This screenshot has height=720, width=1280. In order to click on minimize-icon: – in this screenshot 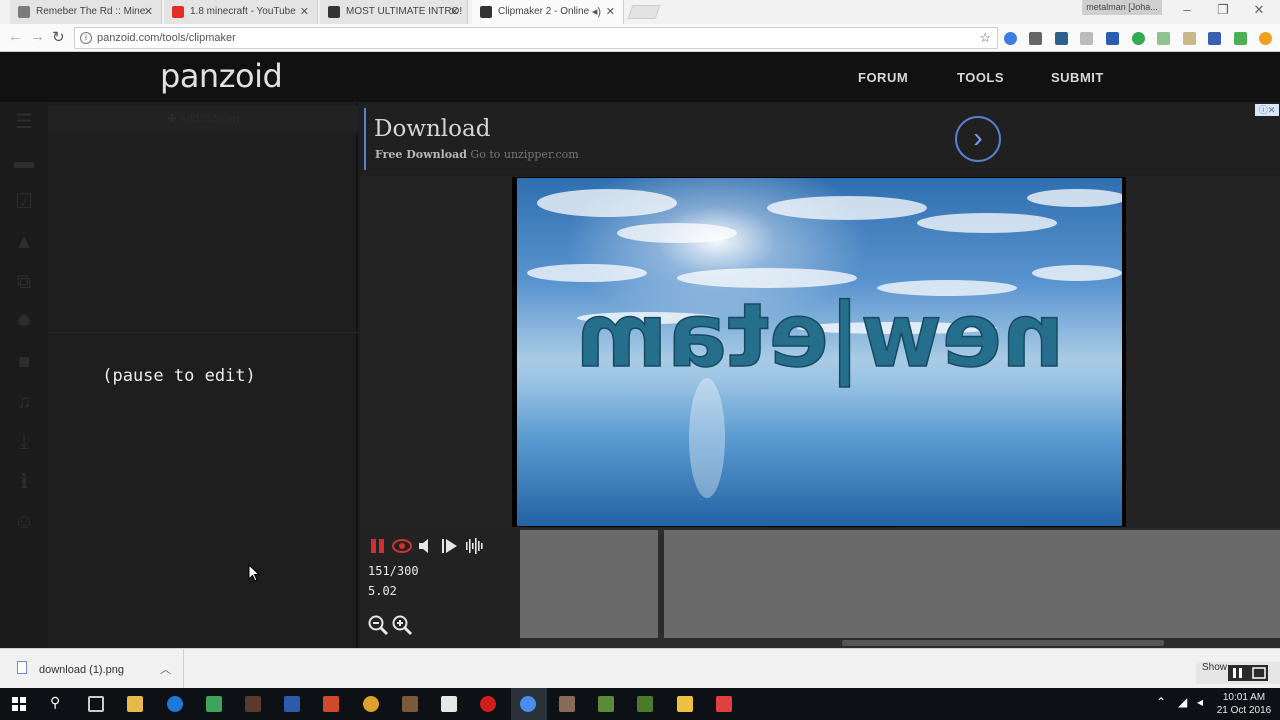, I will do `click(1187, 9)`.